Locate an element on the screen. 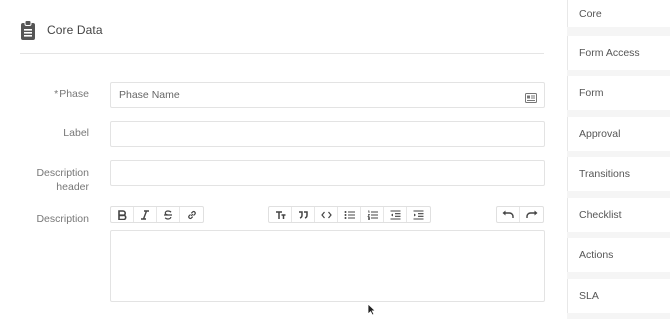 The height and width of the screenshot is (319, 670). bold-button is located at coordinates (122, 214).